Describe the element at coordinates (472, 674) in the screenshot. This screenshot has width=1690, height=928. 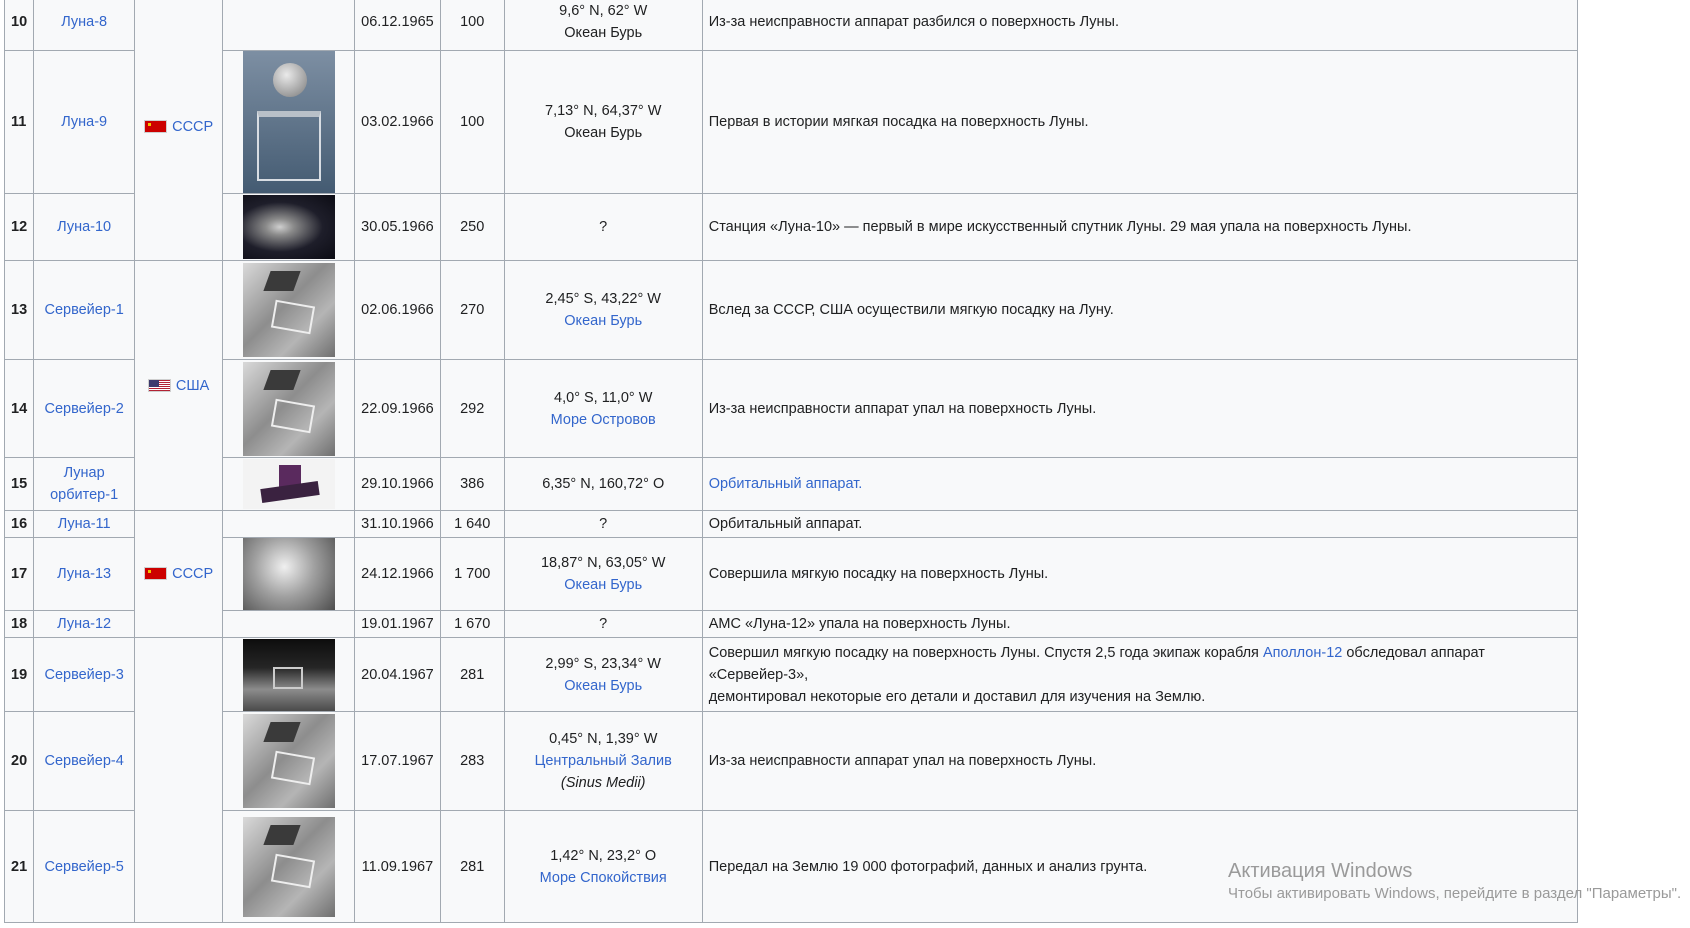
I see `mass: 281` at that location.